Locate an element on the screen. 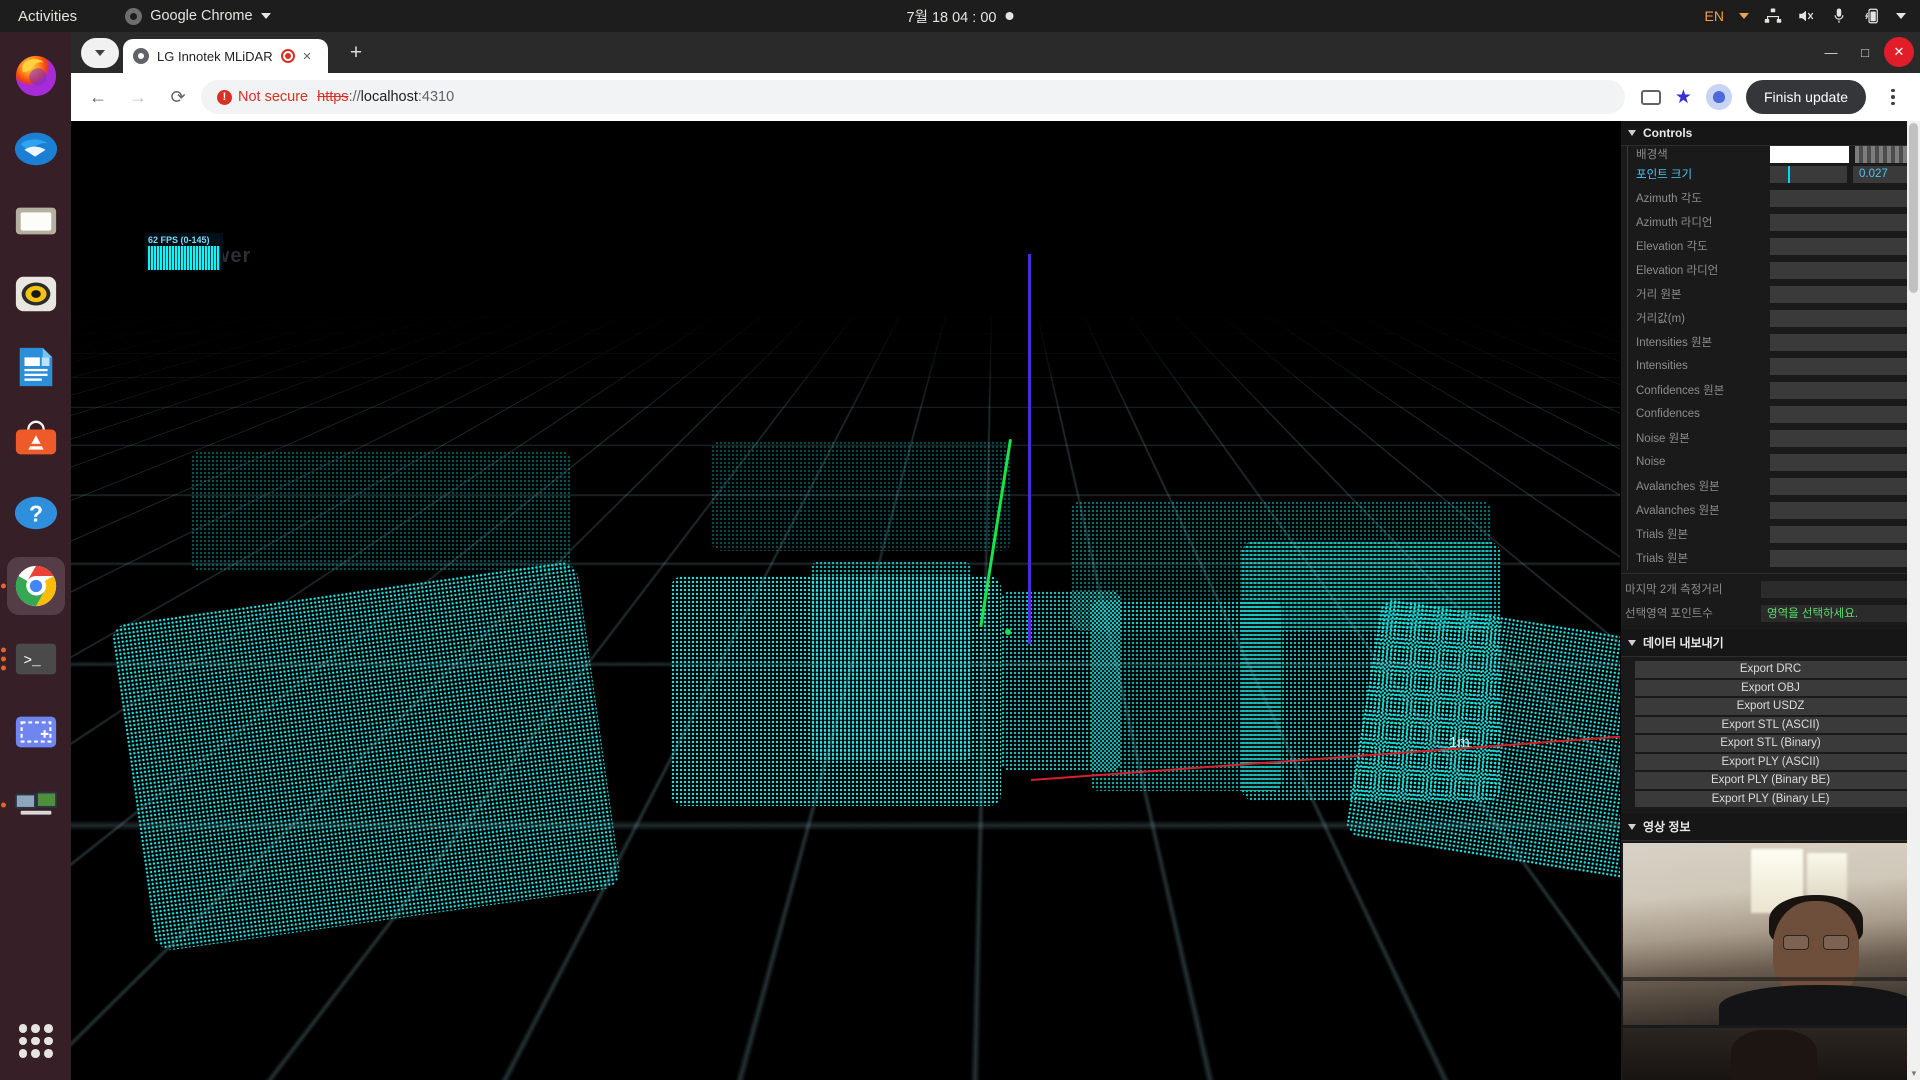 The height and width of the screenshot is (1080, 1920). show-applications-button is located at coordinates (35, 1041).